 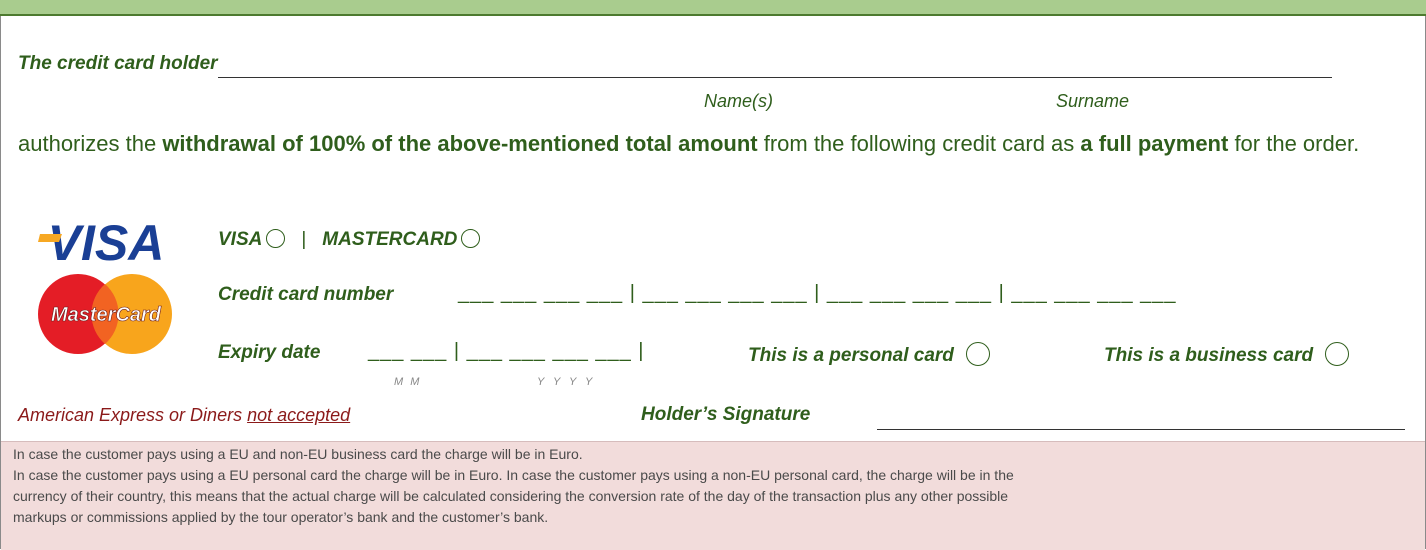 What do you see at coordinates (739, 101) in the screenshot?
I see `name-caption: Name(s)` at bounding box center [739, 101].